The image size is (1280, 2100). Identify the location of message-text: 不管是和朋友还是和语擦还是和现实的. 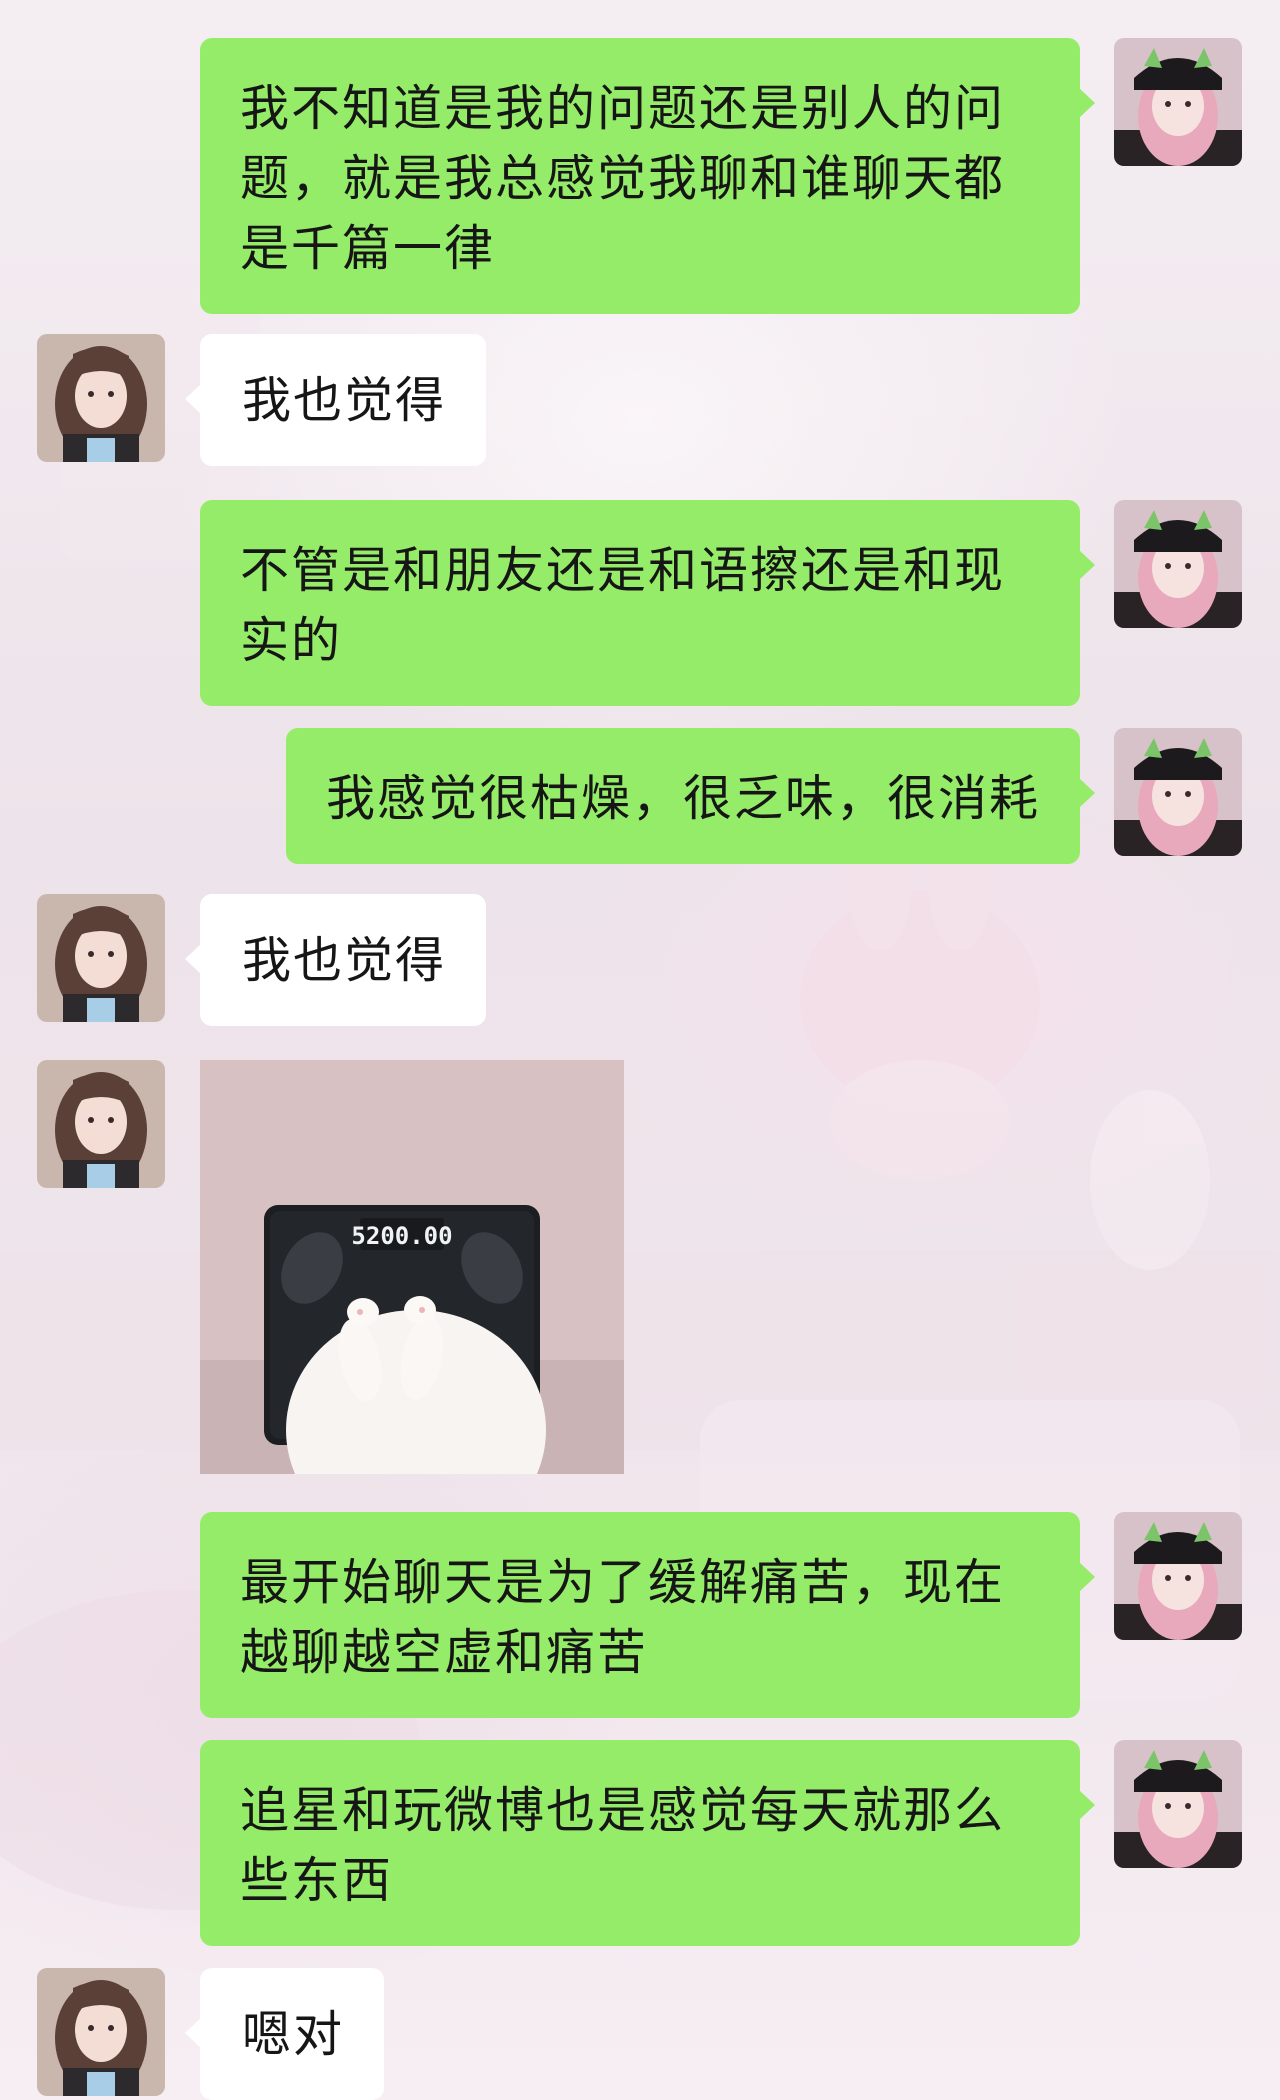
(623, 605).